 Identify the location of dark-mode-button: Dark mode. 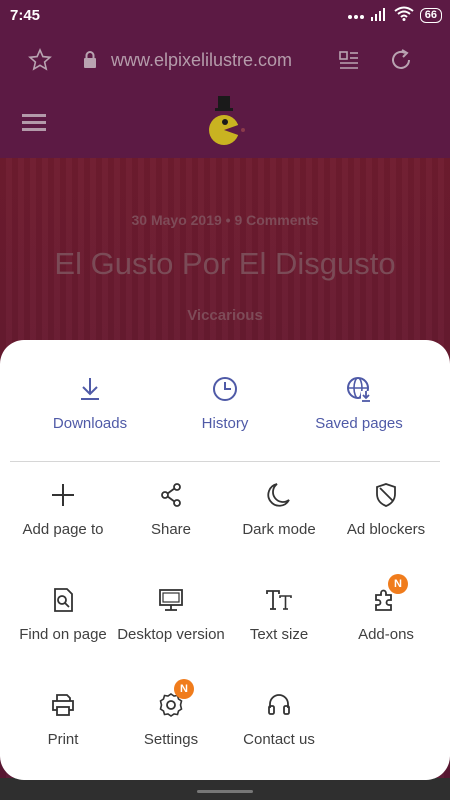
(279, 510).